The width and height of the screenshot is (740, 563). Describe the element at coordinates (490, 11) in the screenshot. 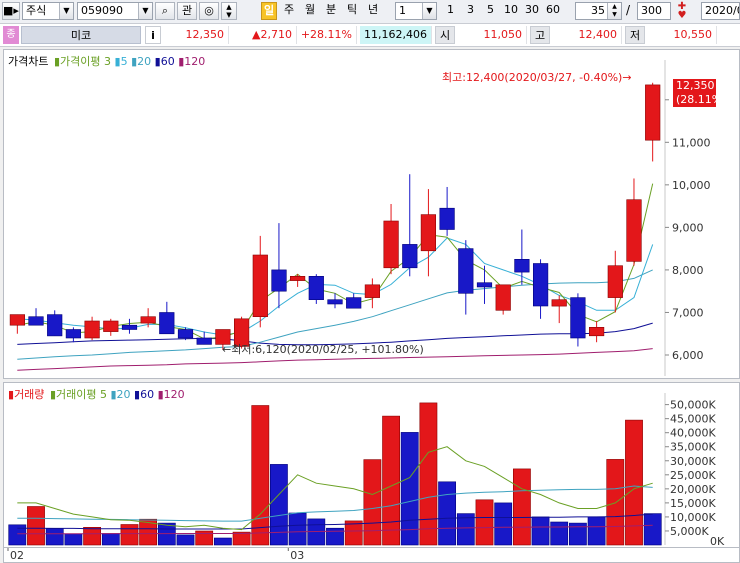

I see `quick-count-5: 5` at that location.